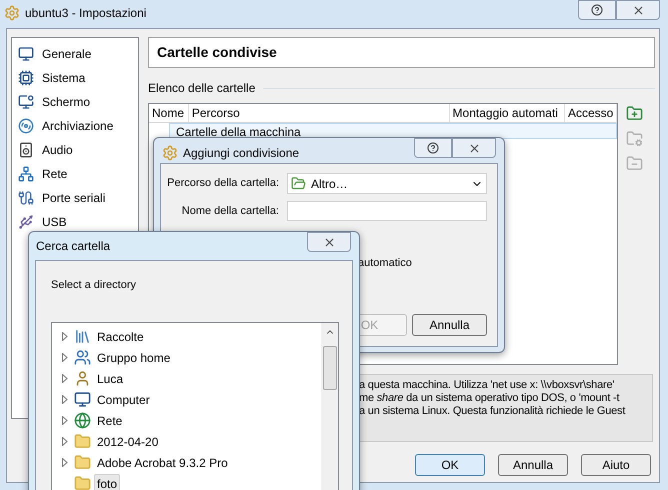 This screenshot has height=490, width=668. What do you see at coordinates (85, 13) in the screenshot?
I see `window-title: ubuntu3 - Impostazioni` at bounding box center [85, 13].